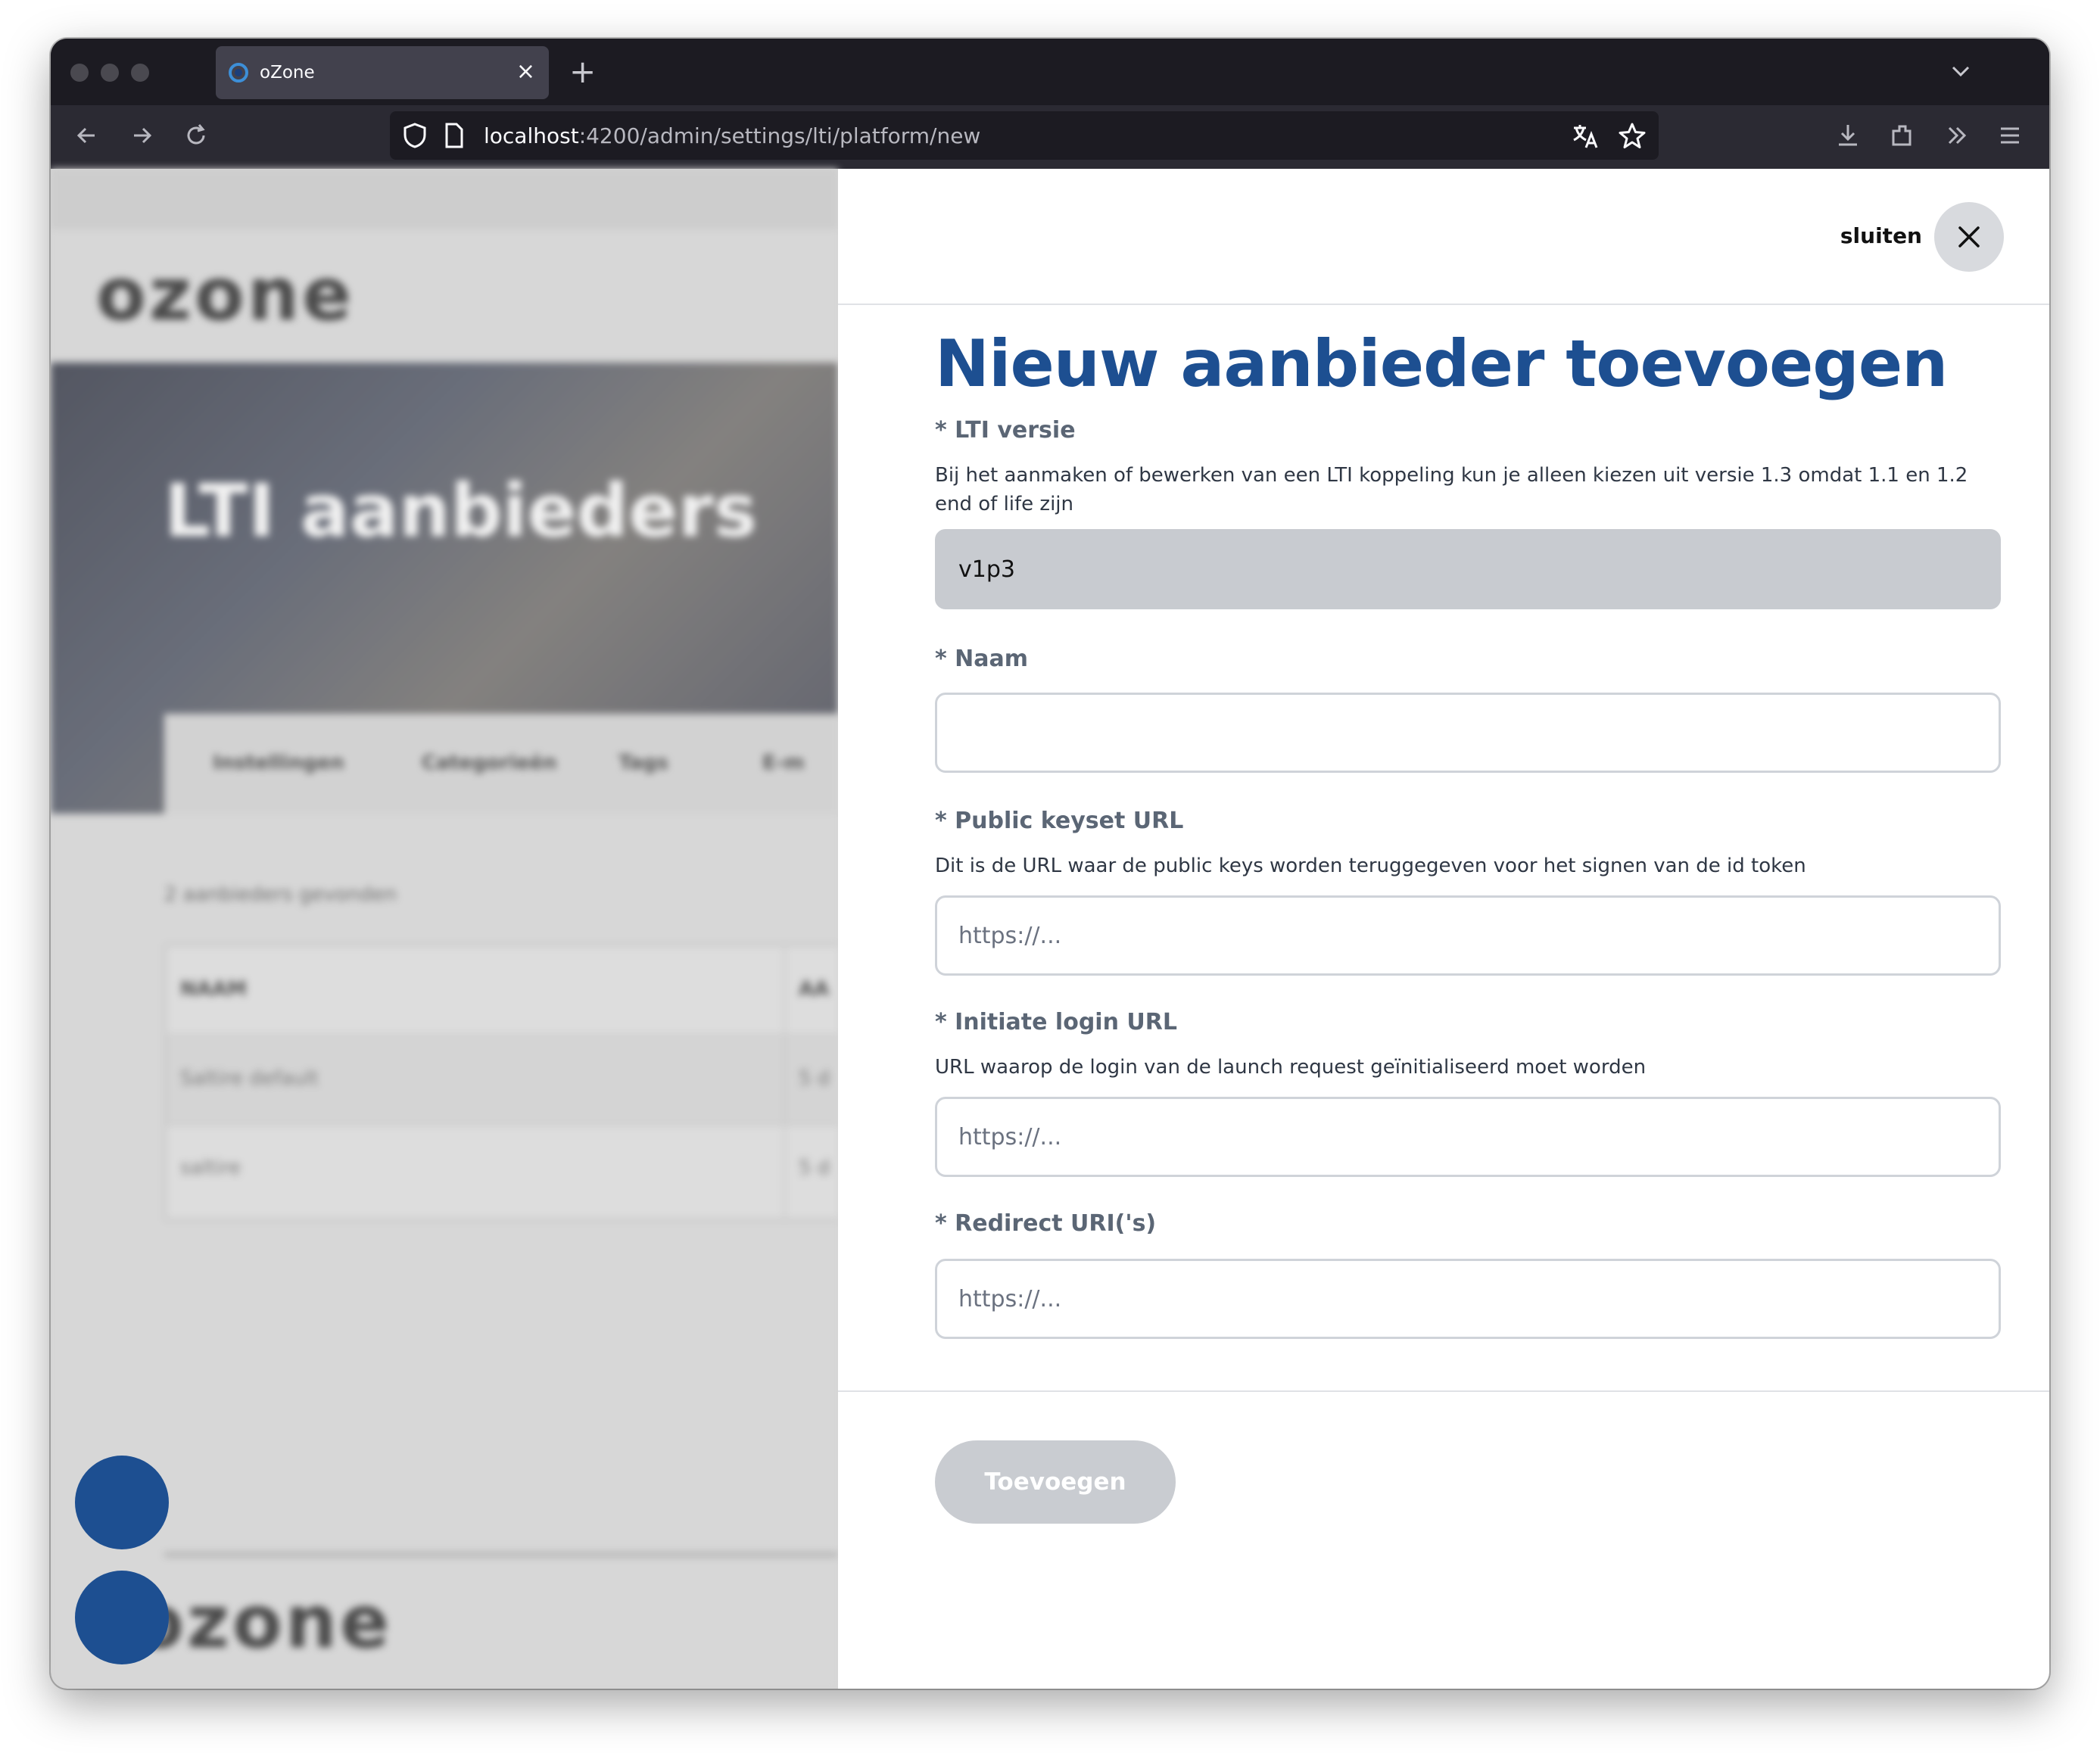  What do you see at coordinates (531, 135) in the screenshot?
I see `url-host: localhost` at bounding box center [531, 135].